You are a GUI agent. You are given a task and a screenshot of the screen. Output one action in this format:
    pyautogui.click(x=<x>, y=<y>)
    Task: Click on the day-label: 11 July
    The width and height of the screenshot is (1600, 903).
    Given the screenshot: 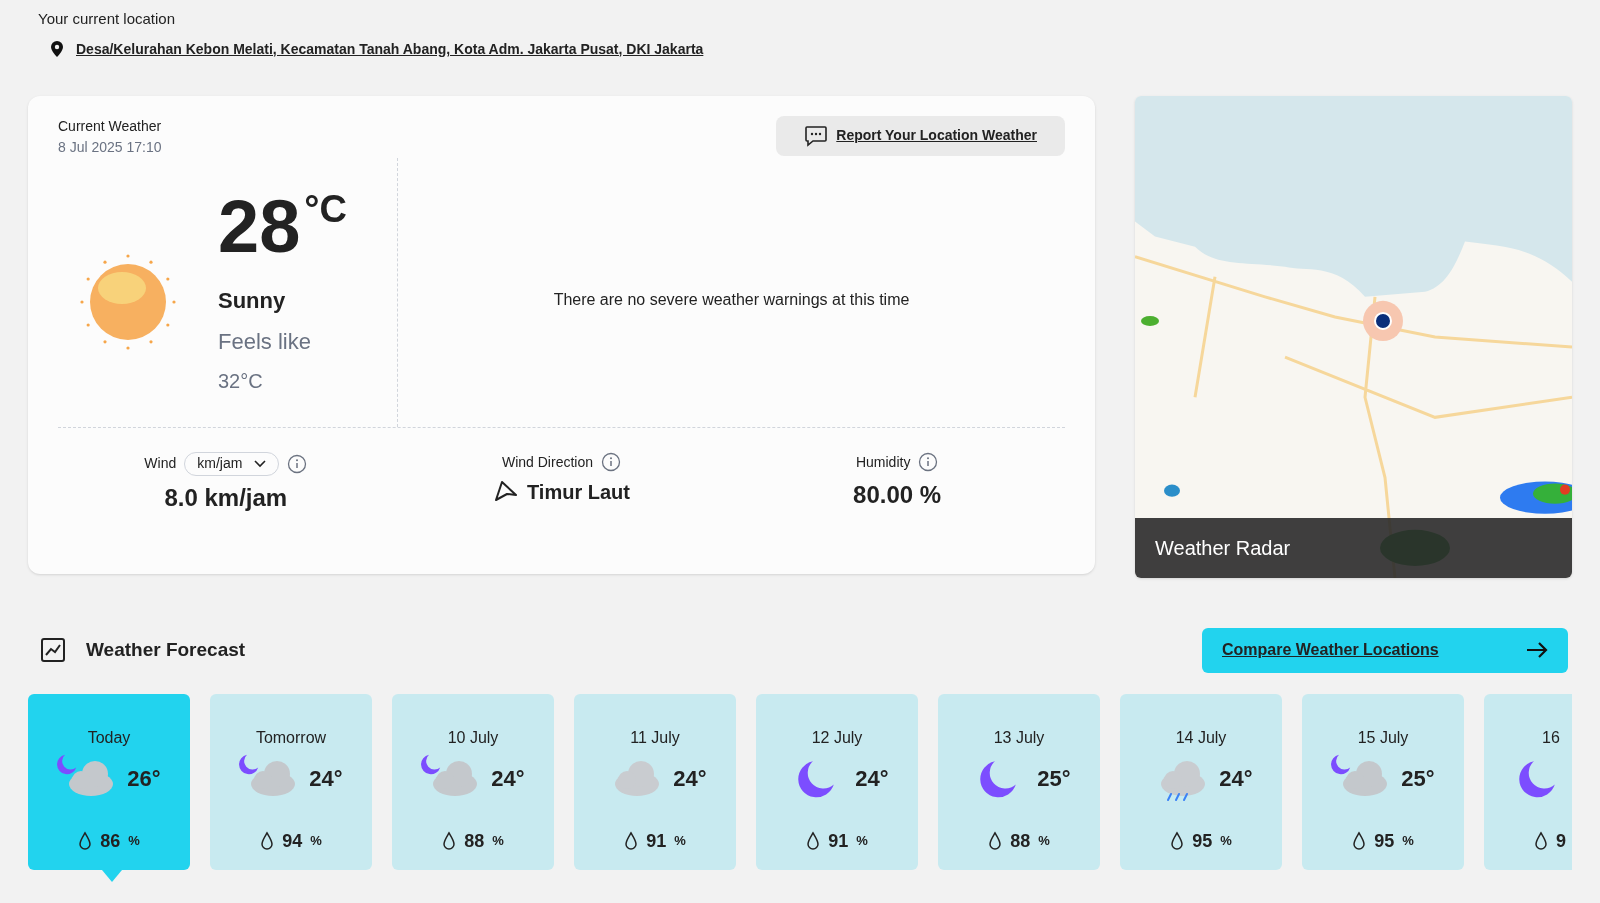 What is the action you would take?
    pyautogui.click(x=655, y=737)
    